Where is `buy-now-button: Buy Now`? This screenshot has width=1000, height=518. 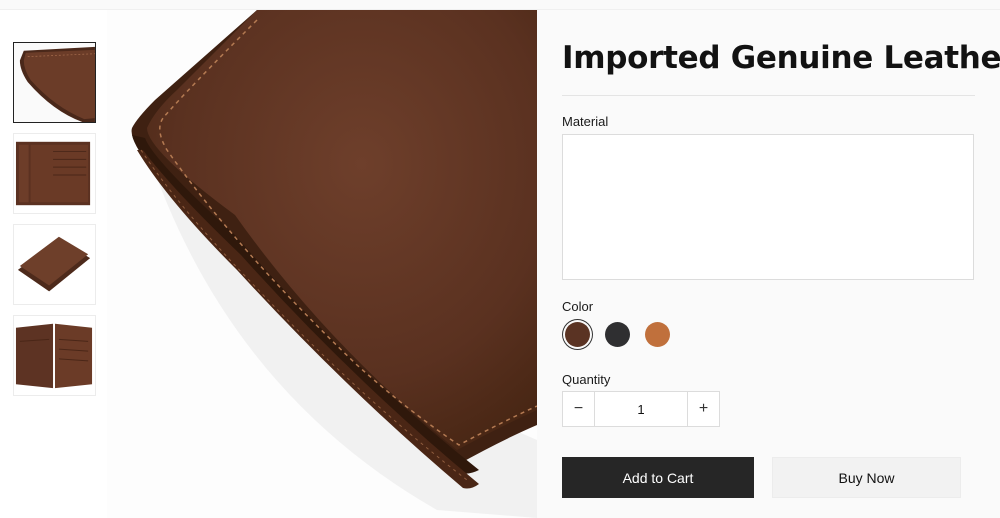 buy-now-button: Buy Now is located at coordinates (866, 477).